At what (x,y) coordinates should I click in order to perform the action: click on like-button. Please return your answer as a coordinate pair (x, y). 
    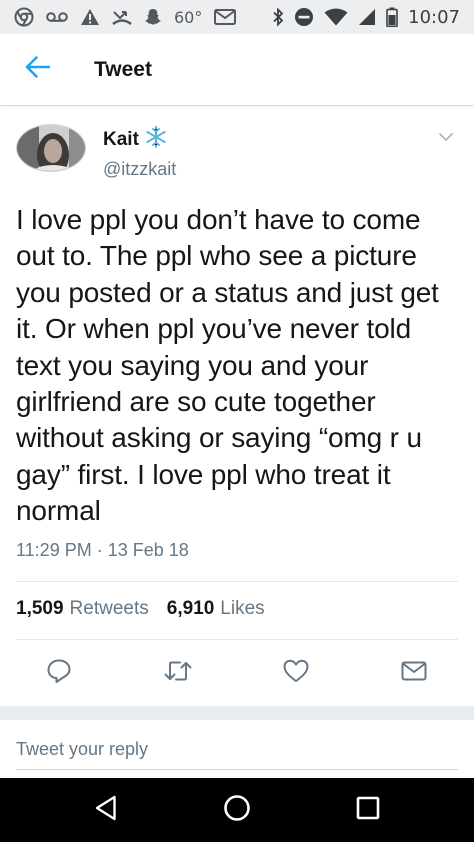
    Looking at the image, I should click on (296, 673).